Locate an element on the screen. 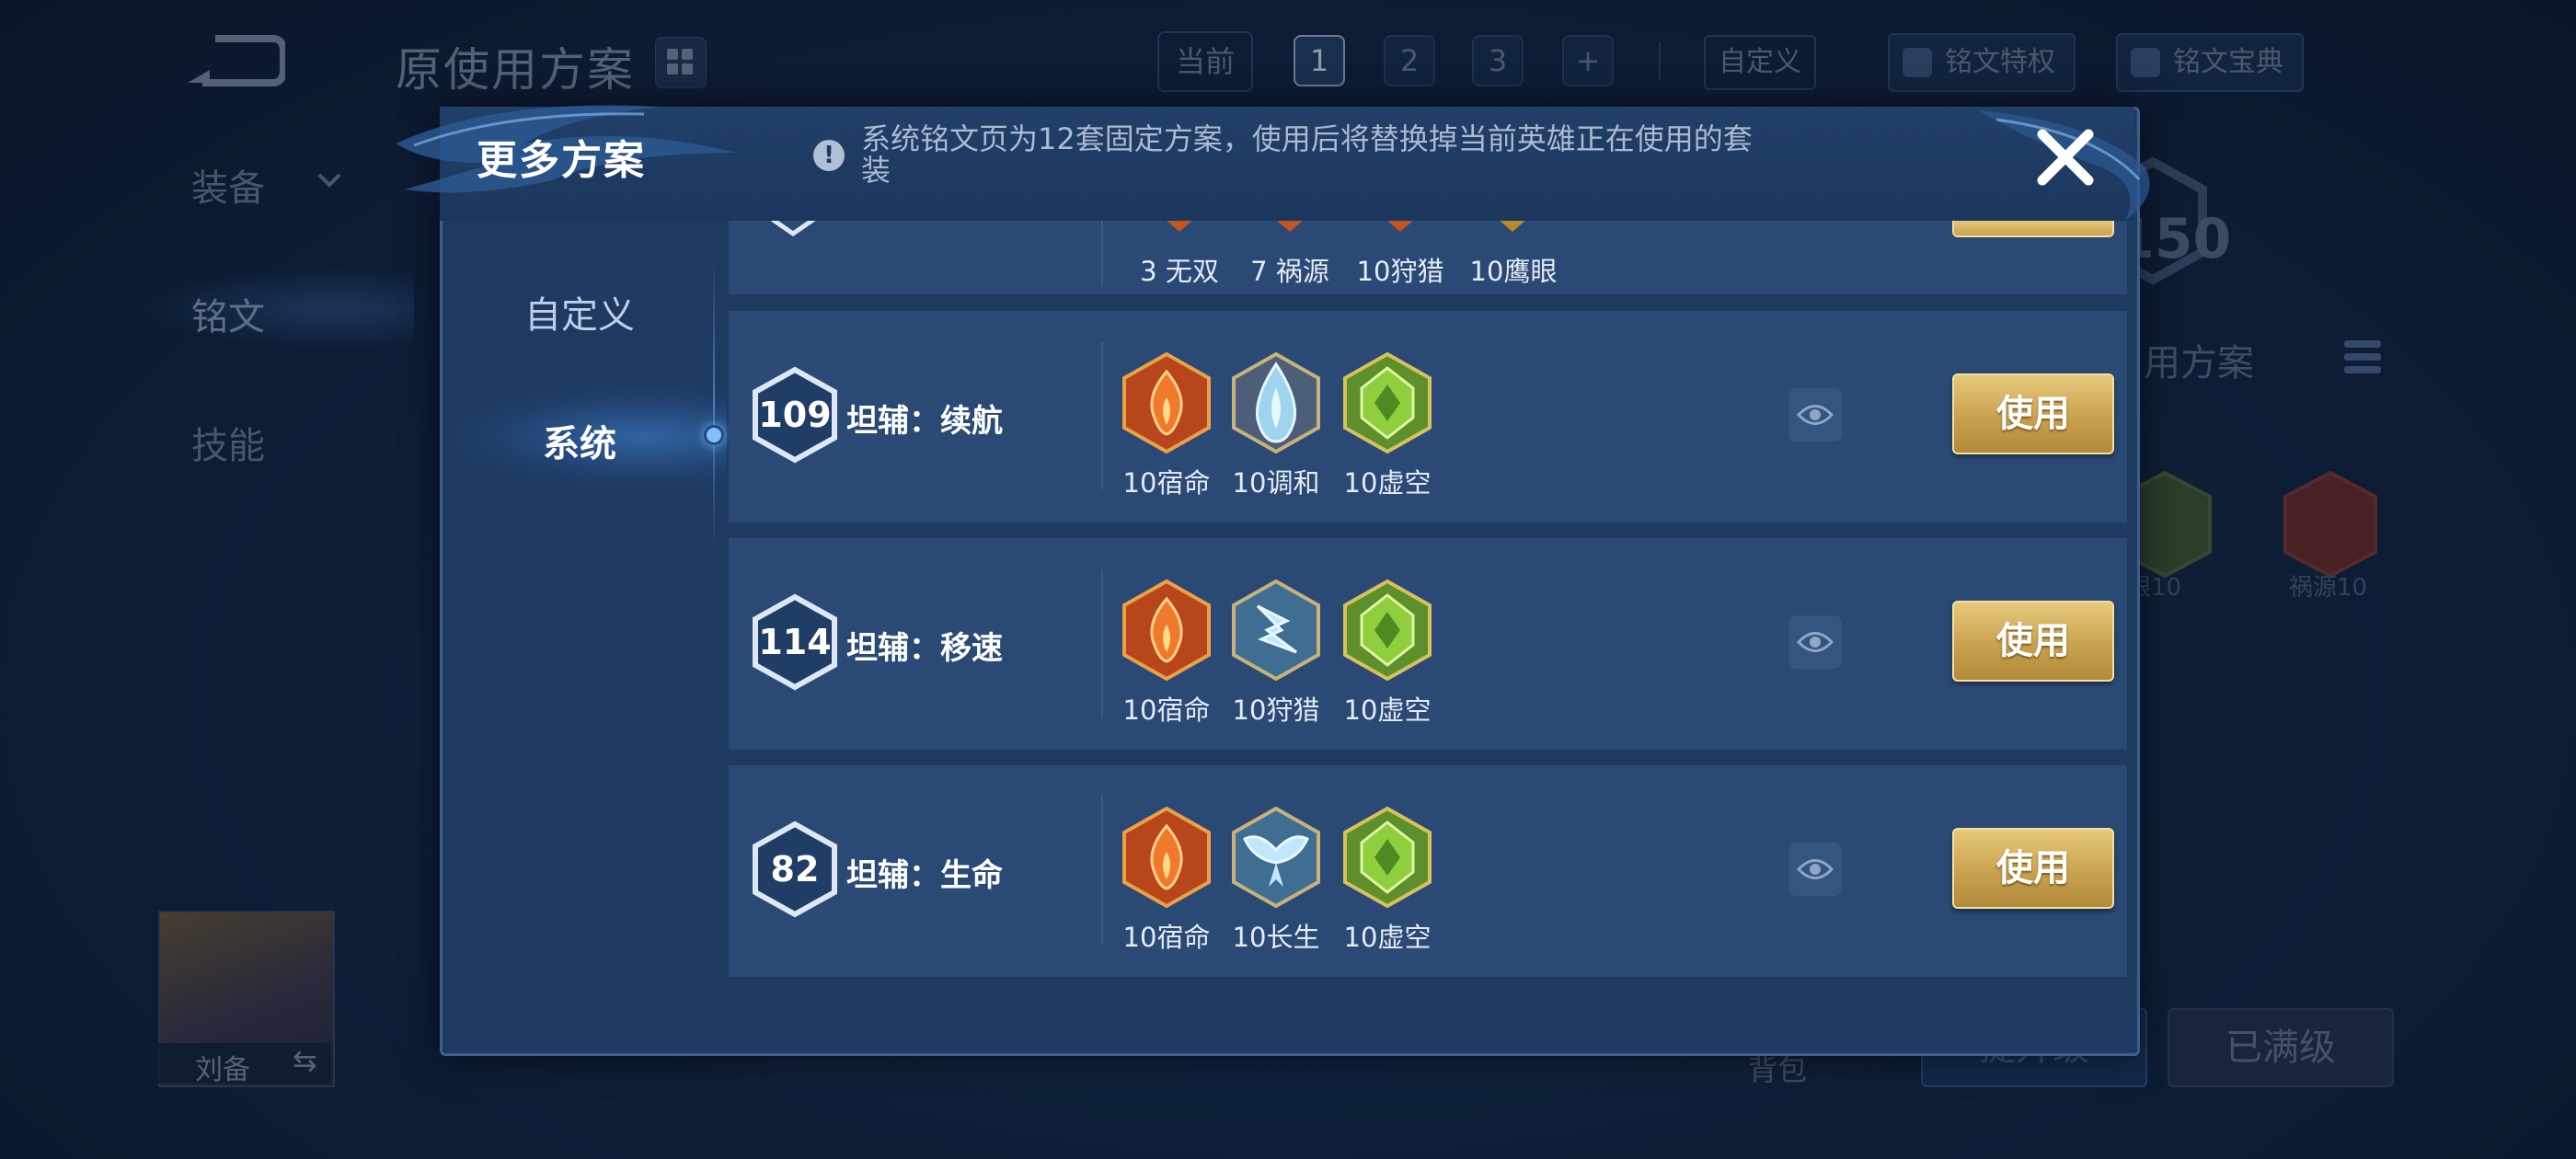  bolt-rune-icon is located at coordinates (1276, 630).